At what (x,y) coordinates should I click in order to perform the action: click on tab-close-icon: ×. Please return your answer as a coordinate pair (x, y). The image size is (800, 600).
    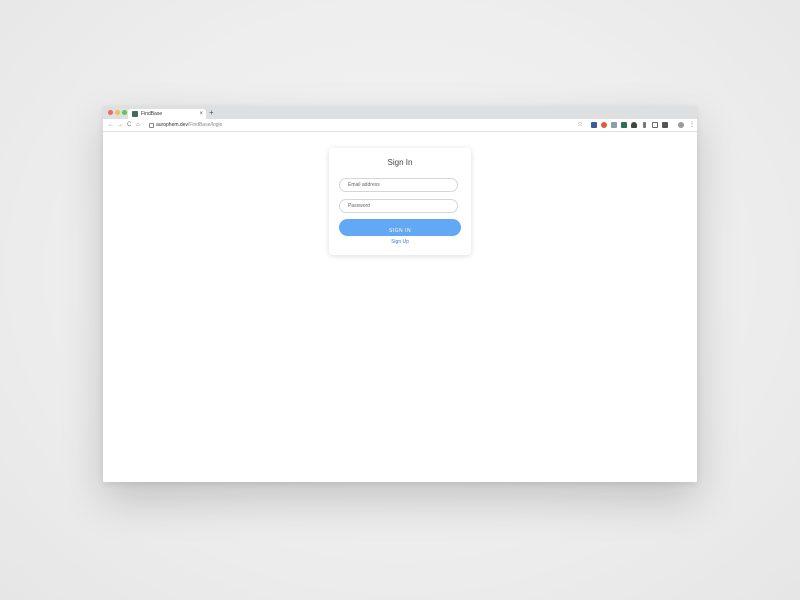
    Looking at the image, I should click on (201, 114).